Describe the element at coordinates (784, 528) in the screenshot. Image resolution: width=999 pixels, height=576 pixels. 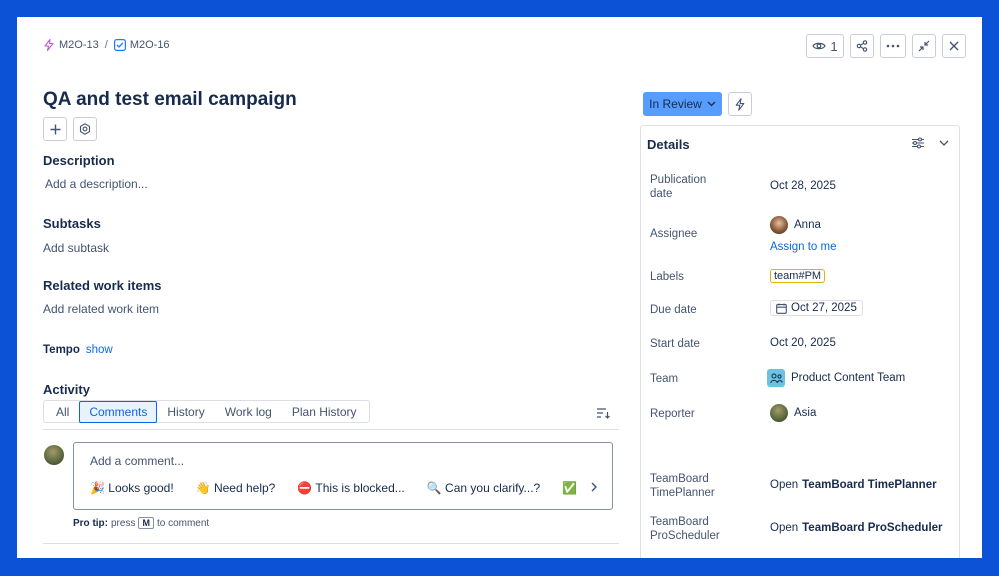
I see `proscheduler-open: Open` at that location.